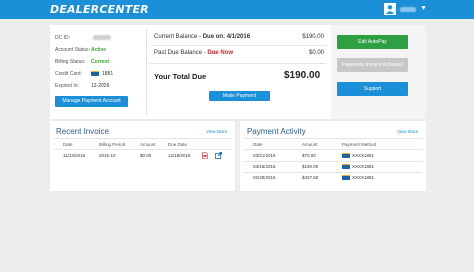 Image resolution: width=474 pixels, height=272 pixels. I want to click on payment-amount: $437.50, so click(310, 177).